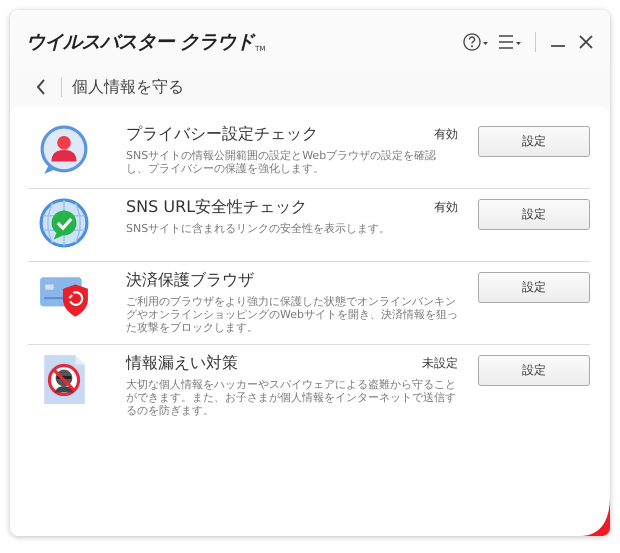 The width and height of the screenshot is (620, 553). What do you see at coordinates (64, 150) in the screenshot?
I see `person-icon` at bounding box center [64, 150].